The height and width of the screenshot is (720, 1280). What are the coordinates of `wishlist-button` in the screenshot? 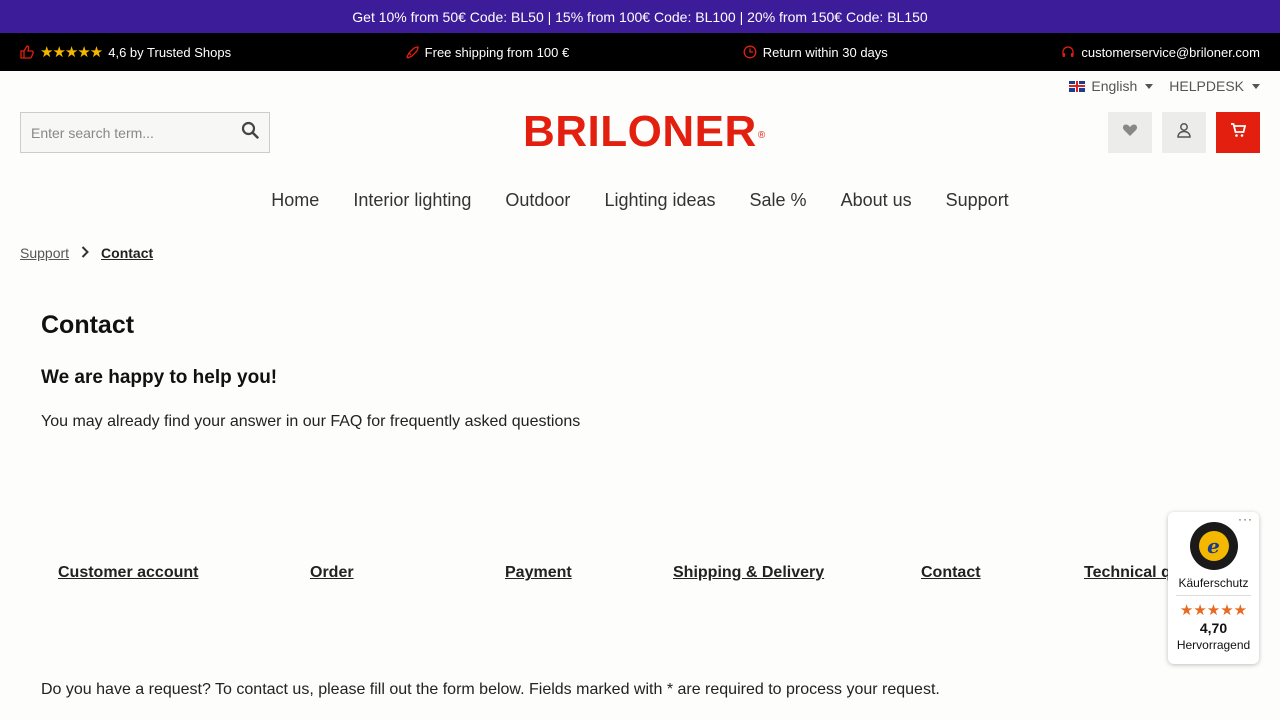 It's located at (1130, 132).